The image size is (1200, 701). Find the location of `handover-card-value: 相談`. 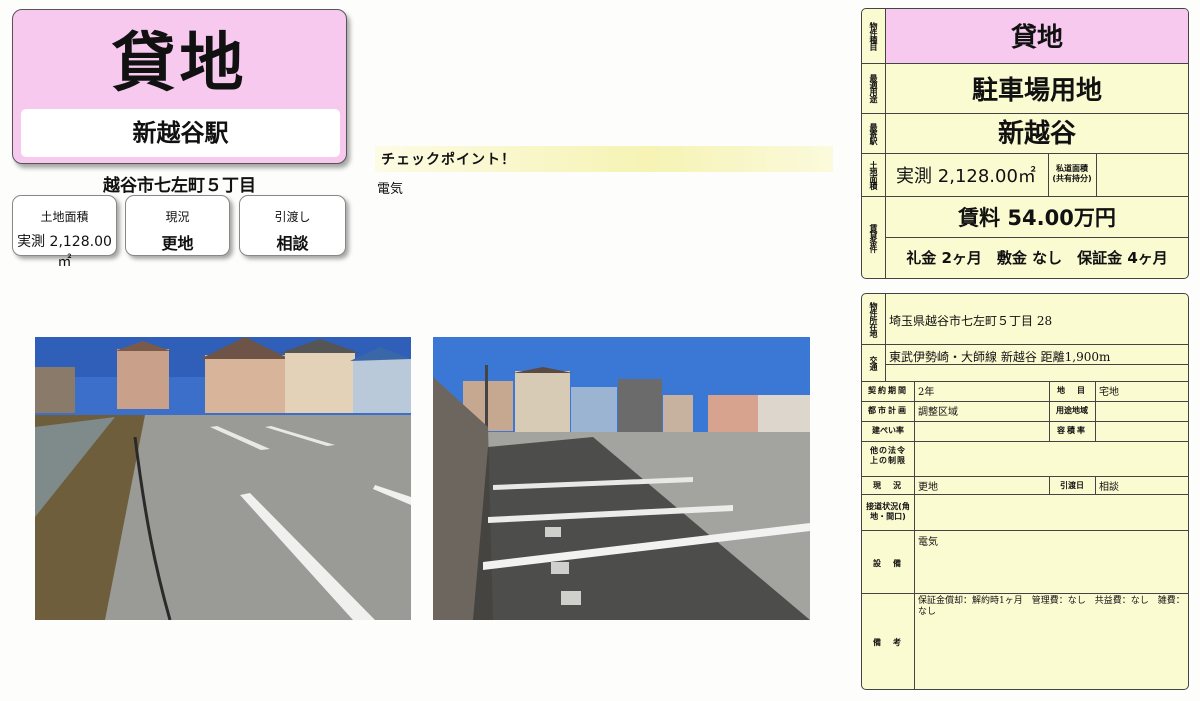

handover-card-value: 相談 is located at coordinates (292, 243).